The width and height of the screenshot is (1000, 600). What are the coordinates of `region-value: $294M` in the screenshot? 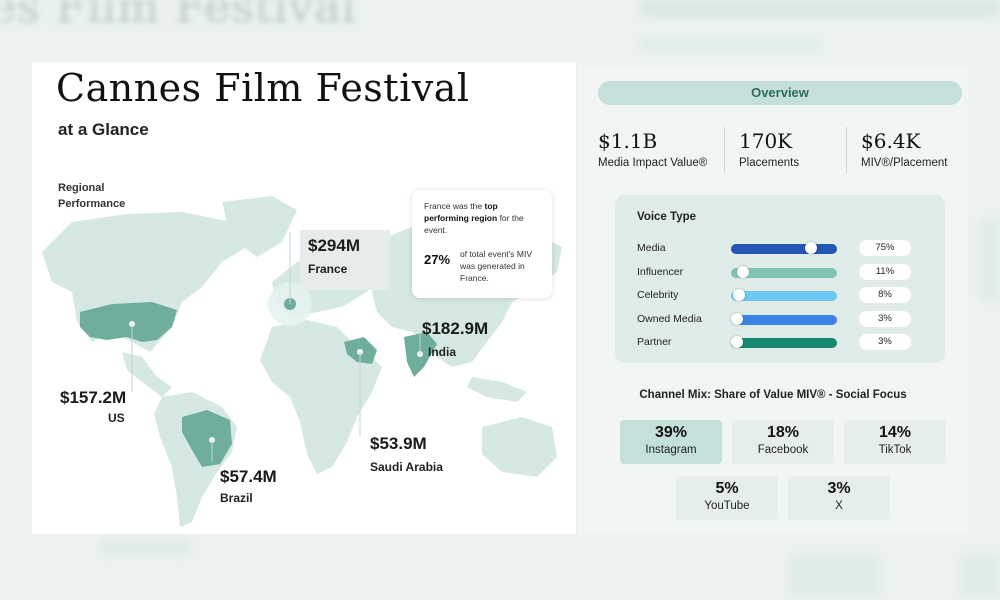 It's located at (334, 245).